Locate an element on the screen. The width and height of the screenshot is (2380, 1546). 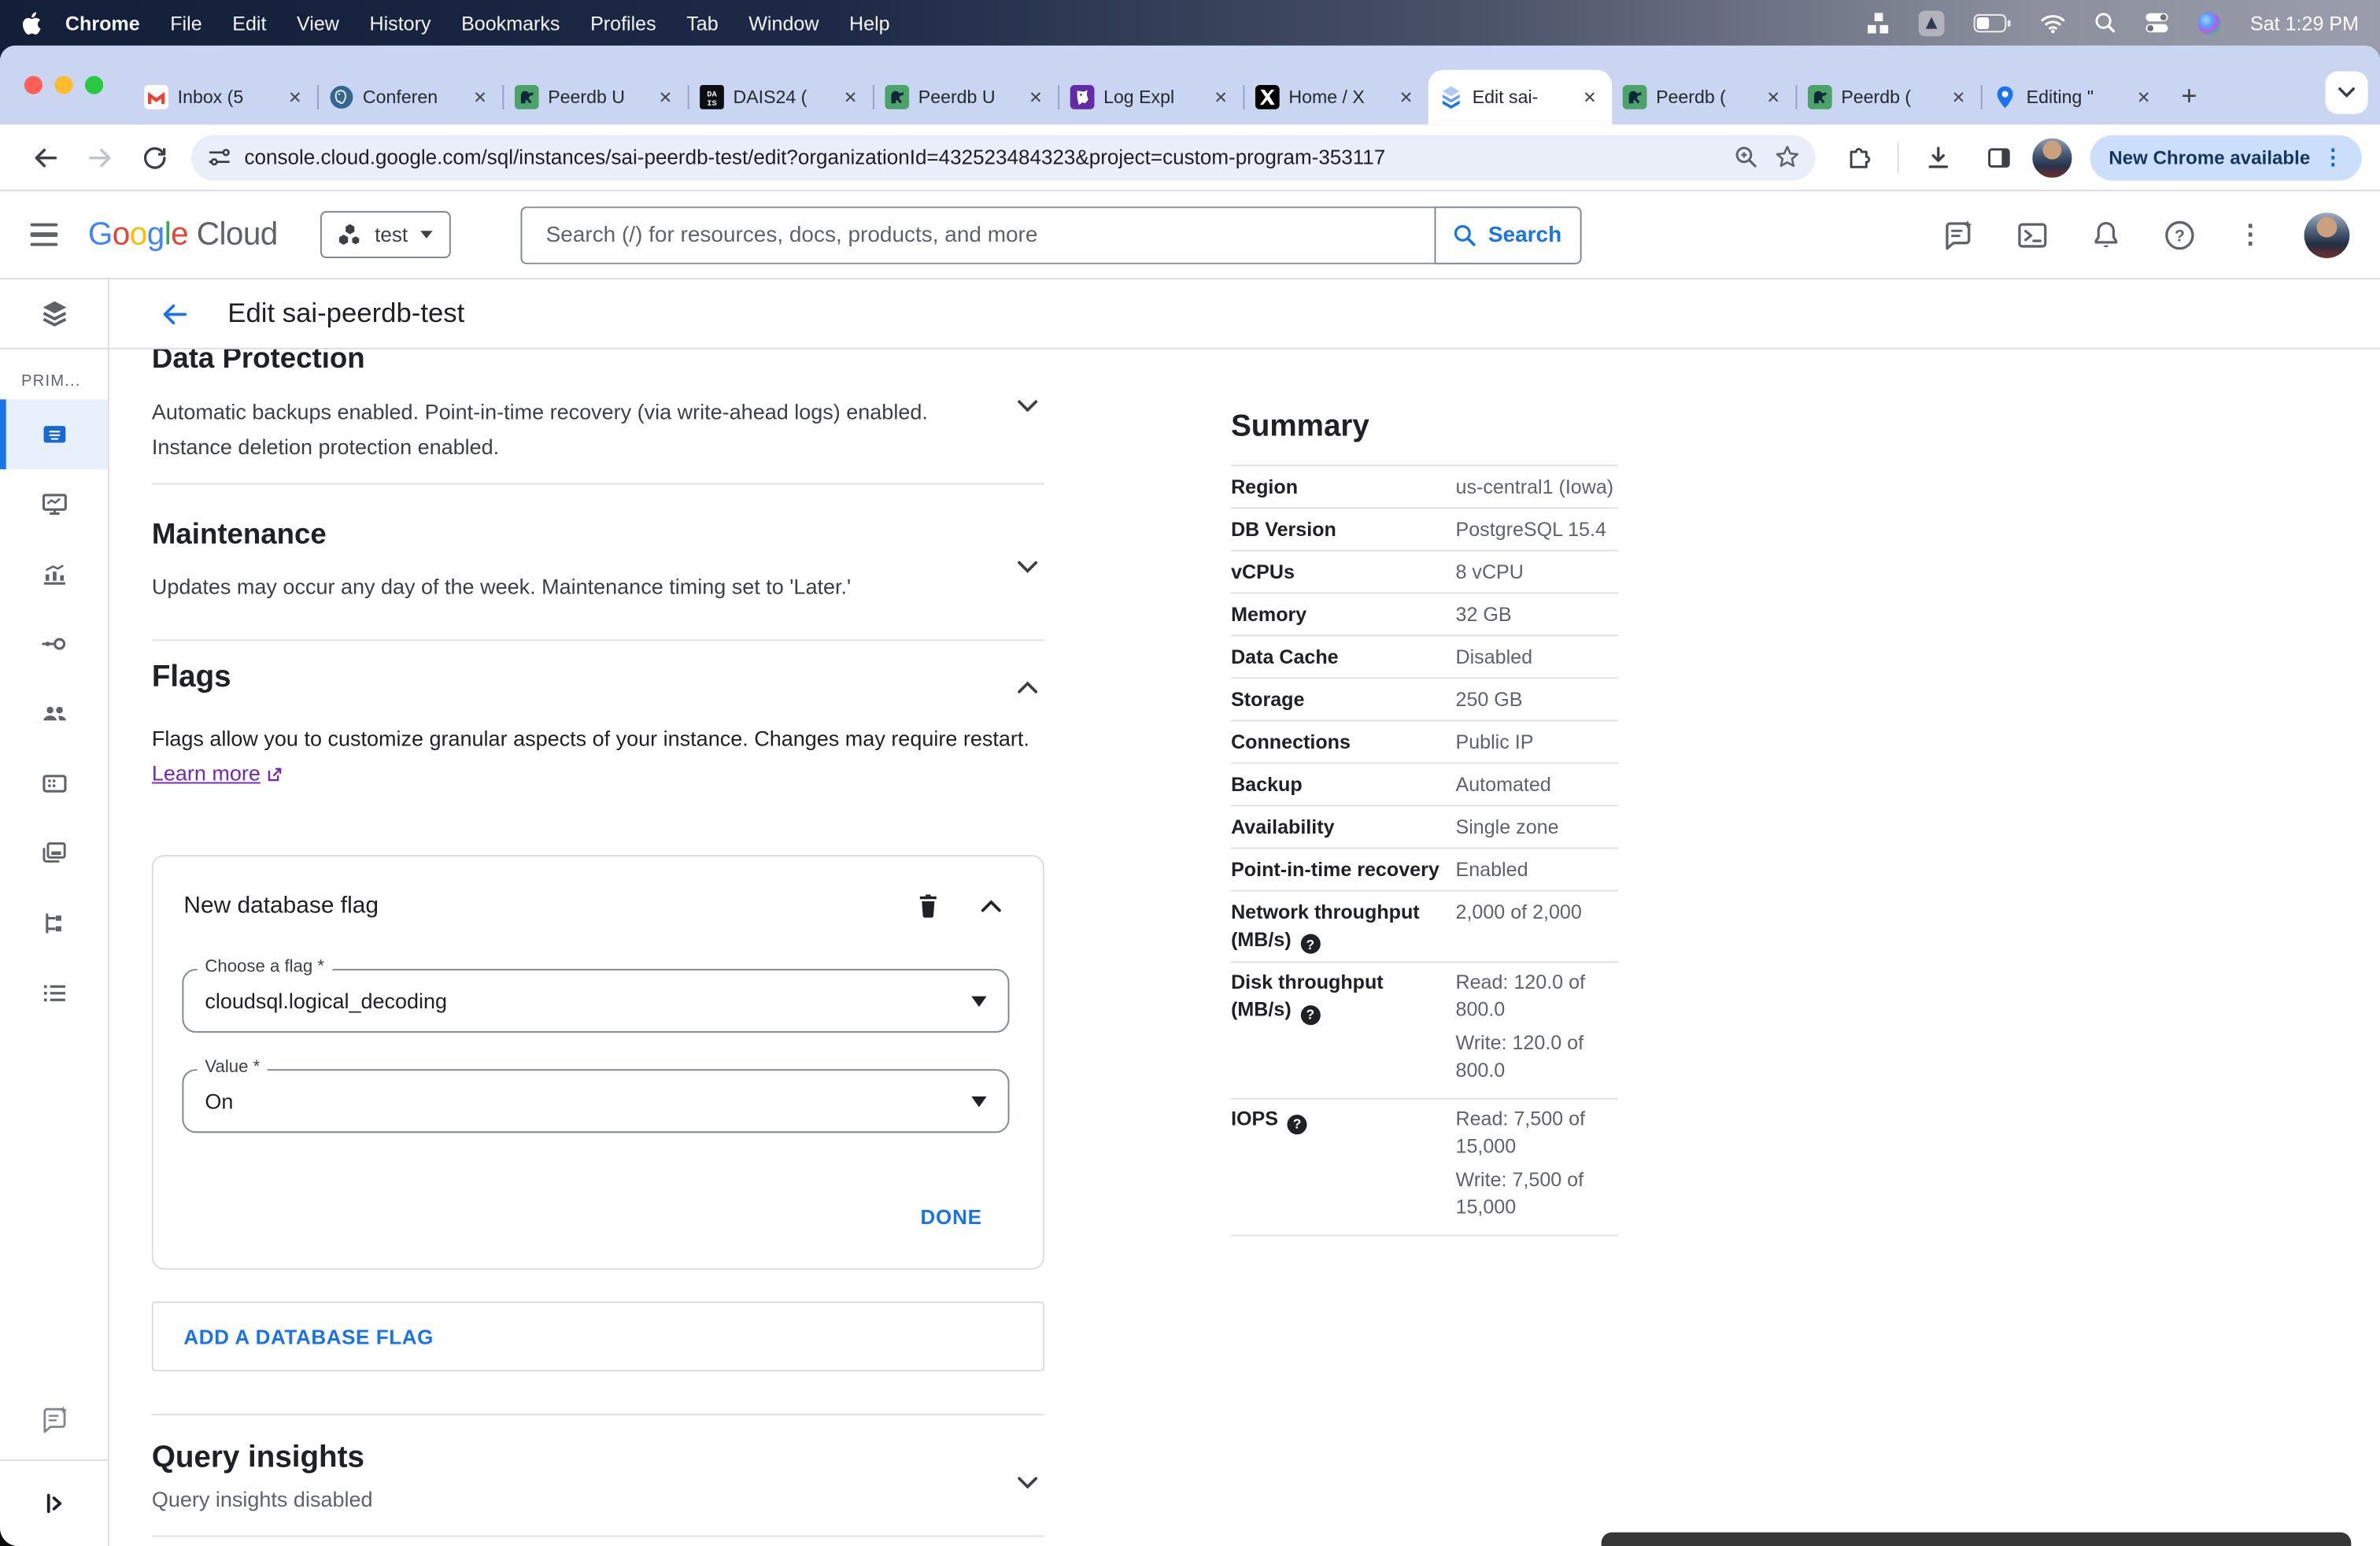
menu-item-help: Help is located at coordinates (869, 22).